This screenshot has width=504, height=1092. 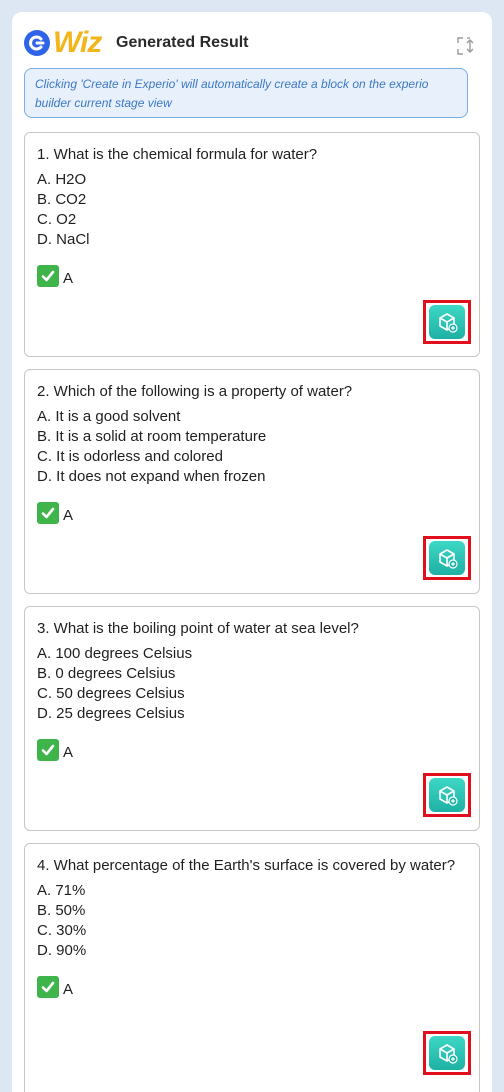 What do you see at coordinates (63, 239) in the screenshot?
I see `option-d: D. NaCl` at bounding box center [63, 239].